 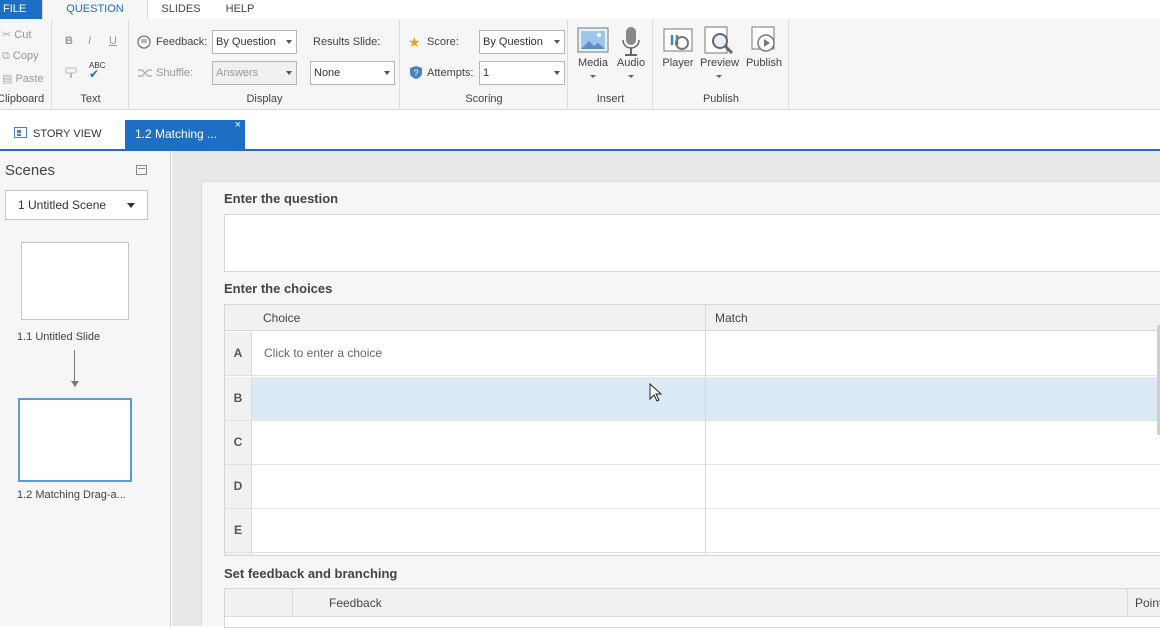 I want to click on audio-button: Audio, so click(x=631, y=51).